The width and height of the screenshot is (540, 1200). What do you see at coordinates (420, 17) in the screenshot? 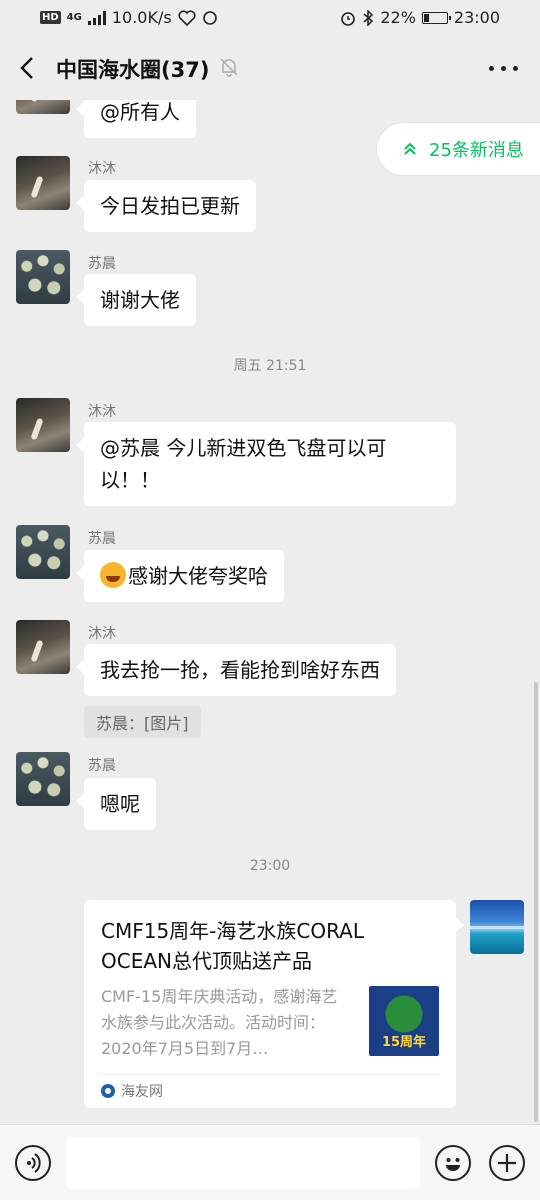
I see `status-right: 22% 23:00` at bounding box center [420, 17].